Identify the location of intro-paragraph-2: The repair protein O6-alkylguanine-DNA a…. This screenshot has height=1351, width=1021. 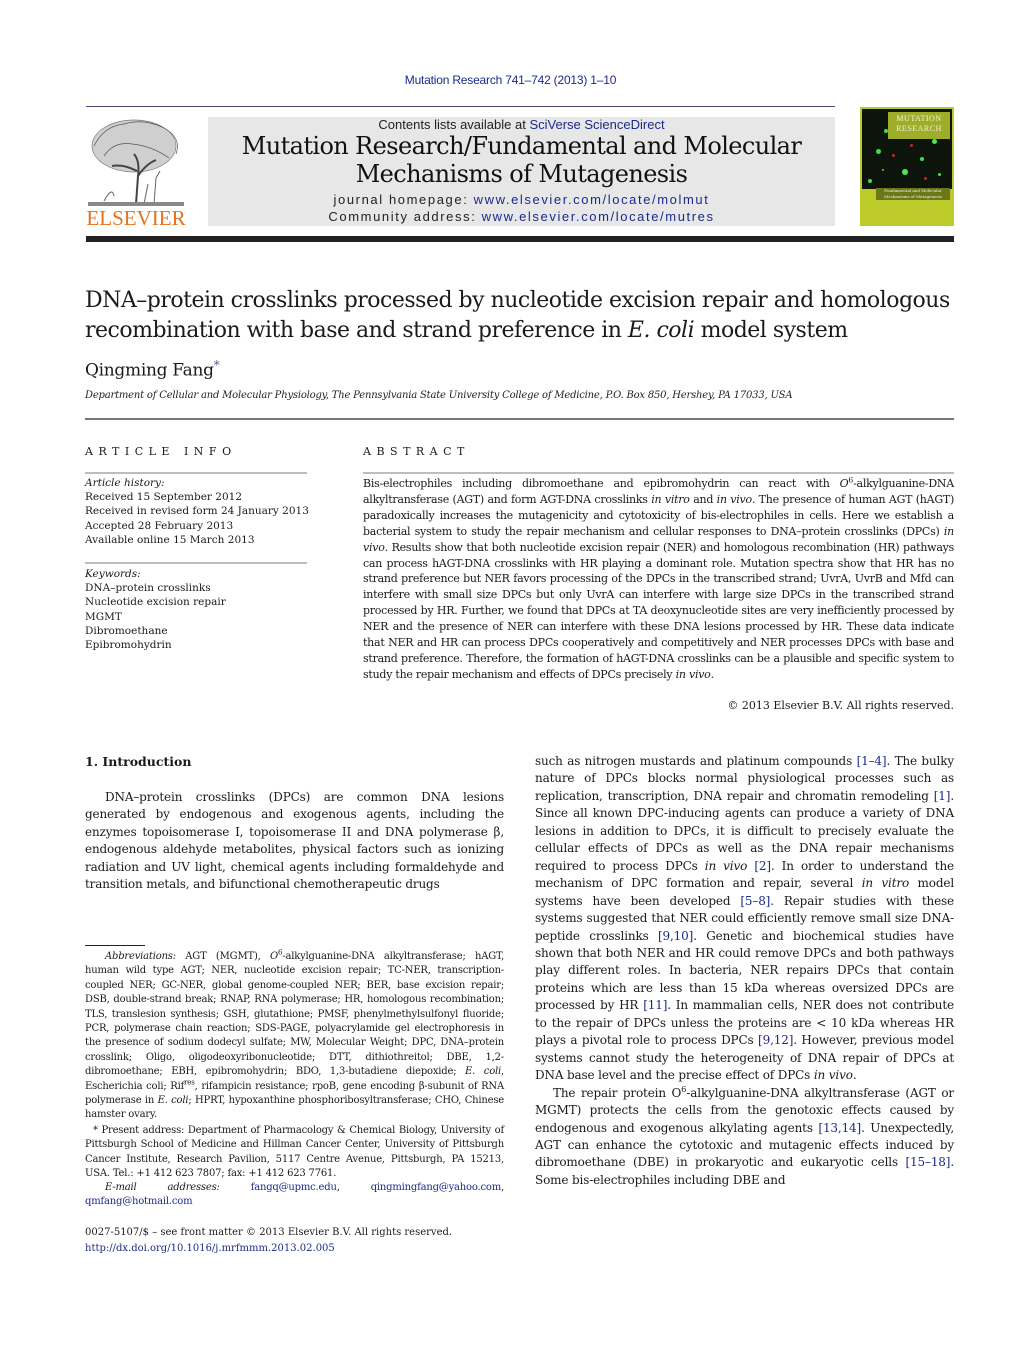
(744, 1137).